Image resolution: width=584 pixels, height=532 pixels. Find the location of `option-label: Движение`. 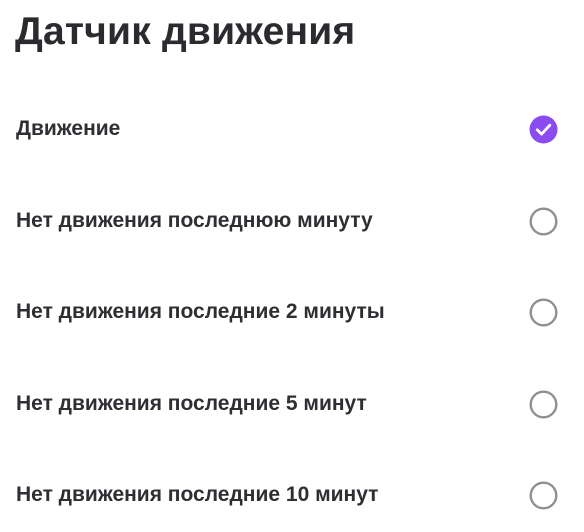

option-label: Движение is located at coordinates (68, 128).